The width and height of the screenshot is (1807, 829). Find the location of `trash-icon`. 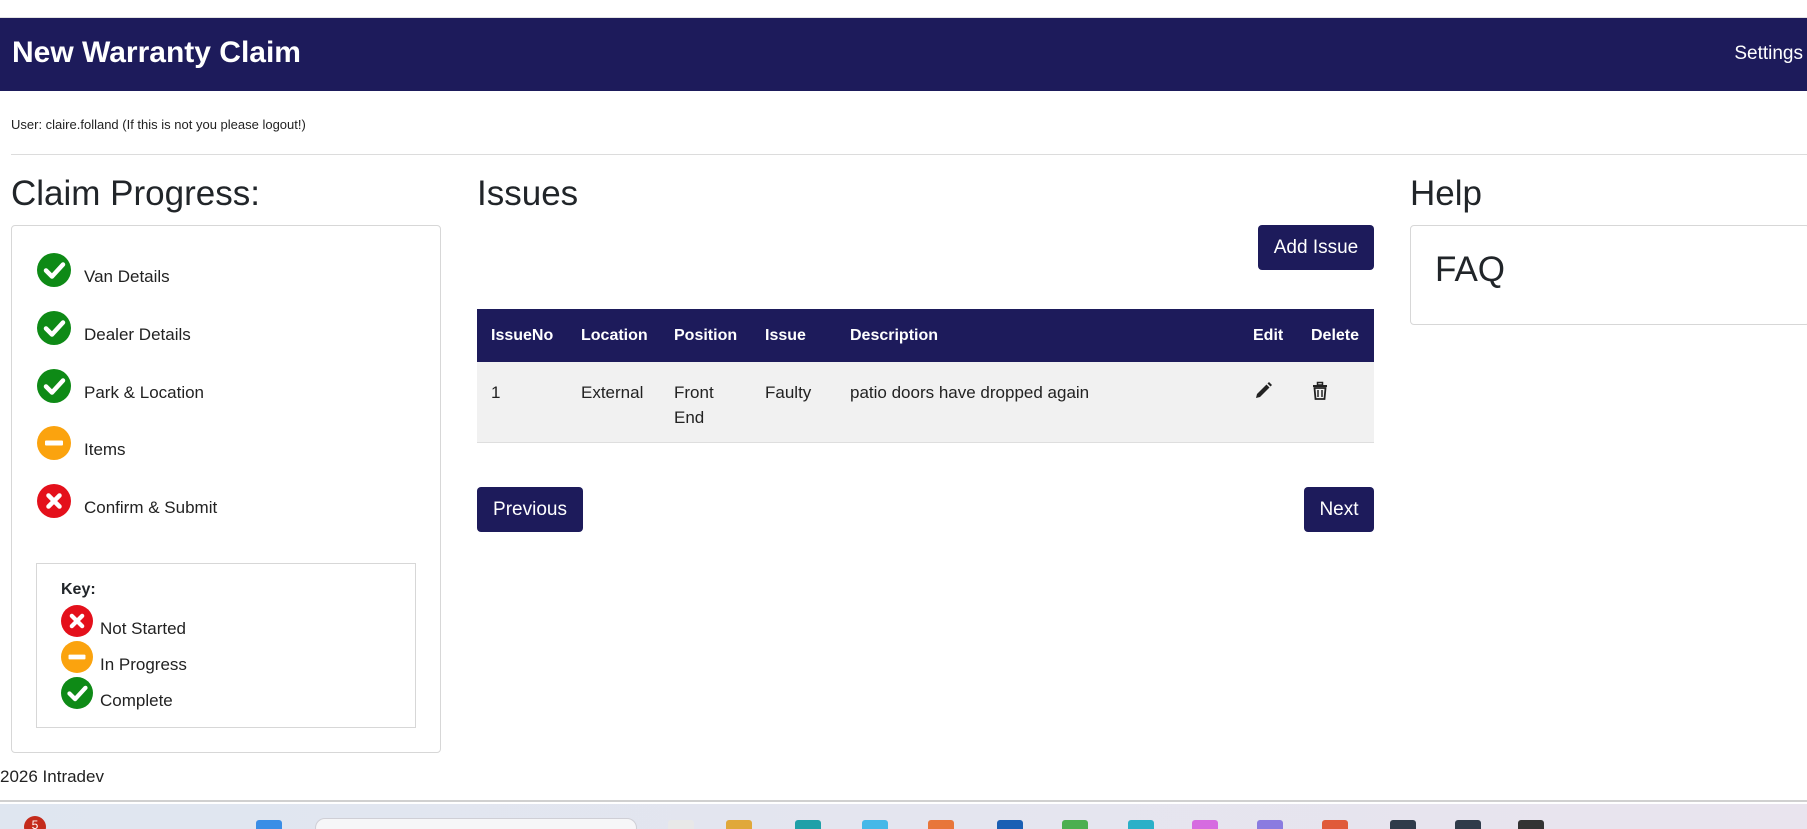

trash-icon is located at coordinates (1320, 391).